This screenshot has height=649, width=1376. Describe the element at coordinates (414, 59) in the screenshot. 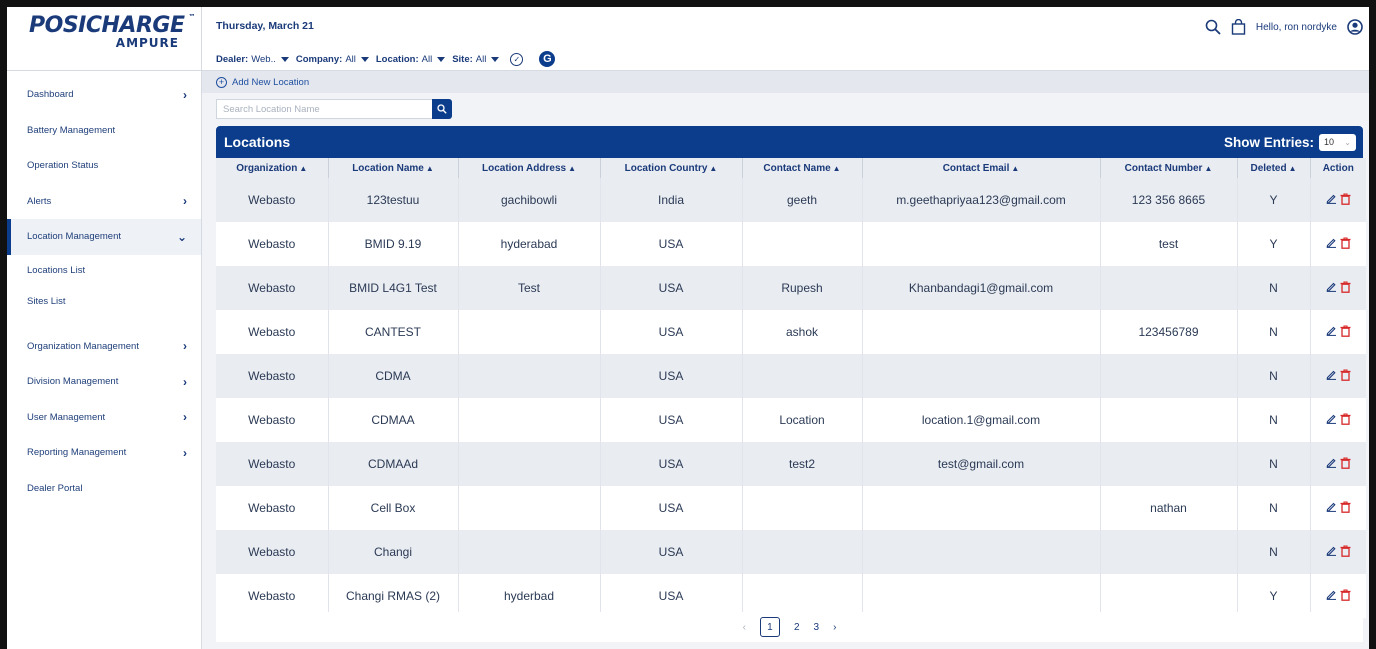

I see `location-filter: Location: All` at that location.